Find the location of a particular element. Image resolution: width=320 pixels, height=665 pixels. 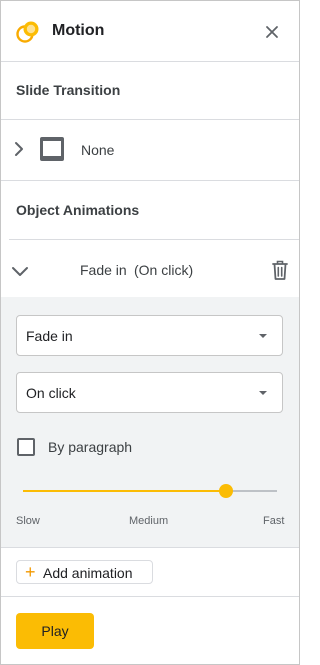

plus-icon: + is located at coordinates (30, 572).